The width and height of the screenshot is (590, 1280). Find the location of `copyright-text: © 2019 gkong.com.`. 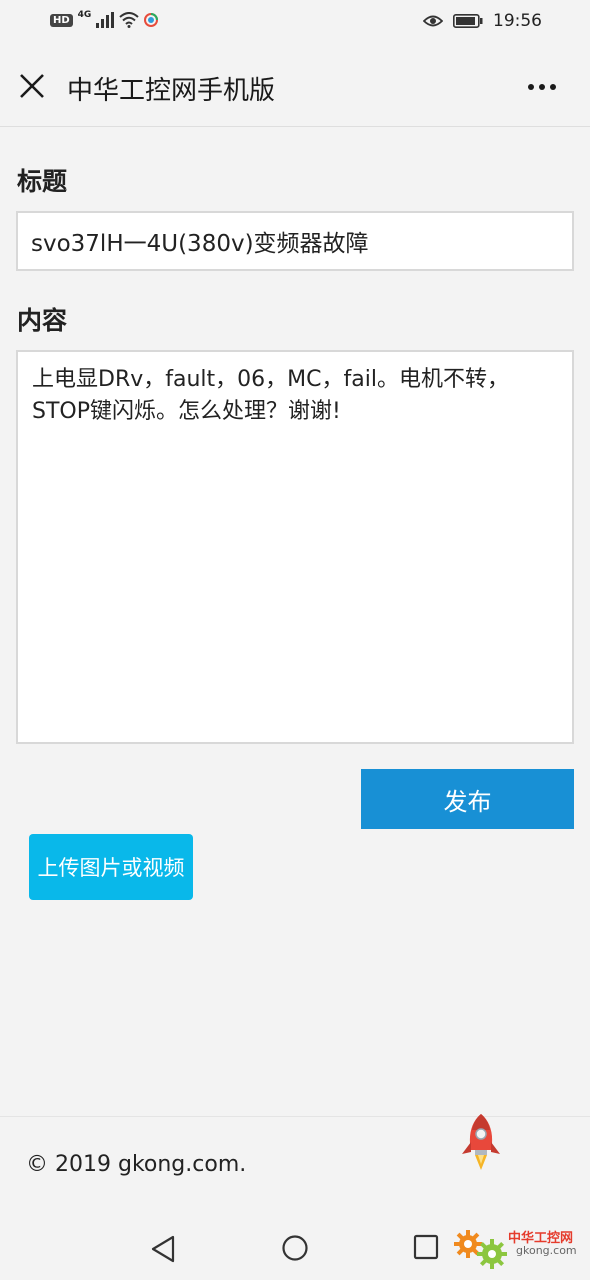

copyright-text: © 2019 gkong.com. is located at coordinates (136, 1164).